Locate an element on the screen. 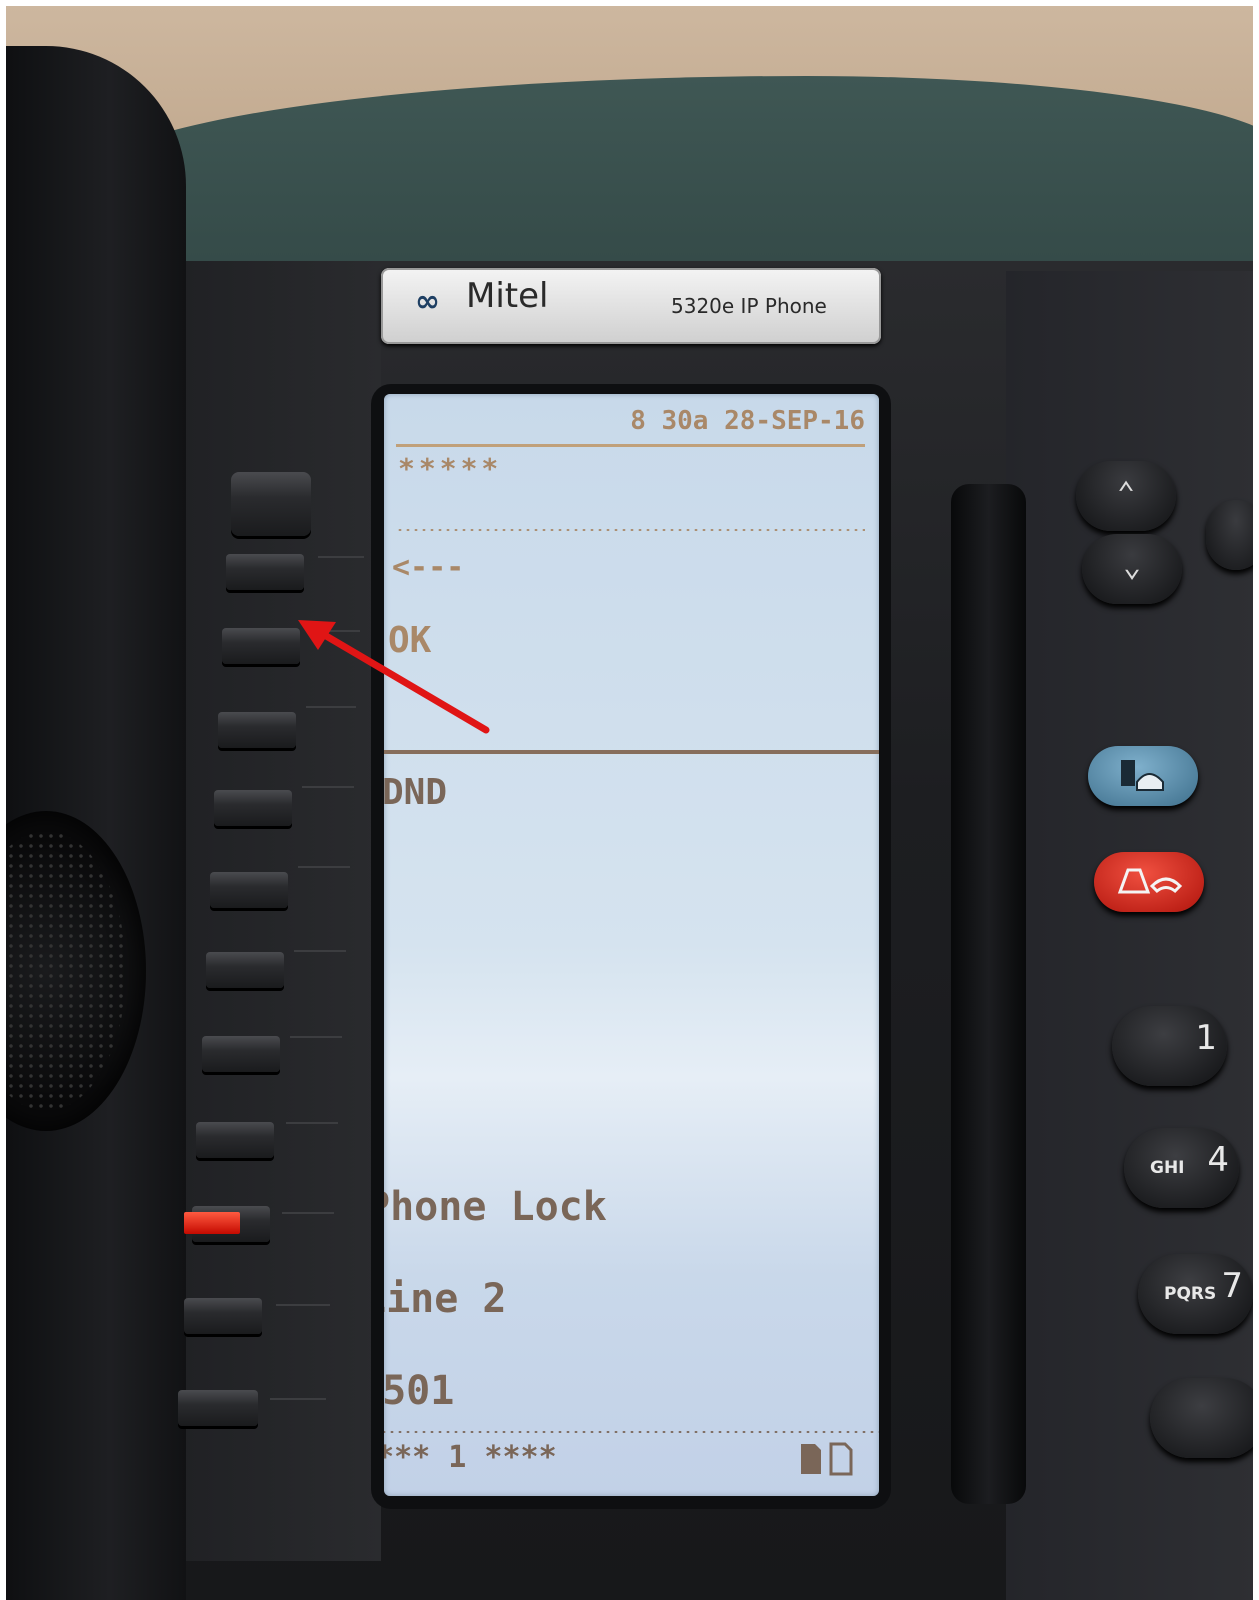 The width and height of the screenshot is (1259, 1600). scroll-up-button: ⌃ is located at coordinates (1126, 496).